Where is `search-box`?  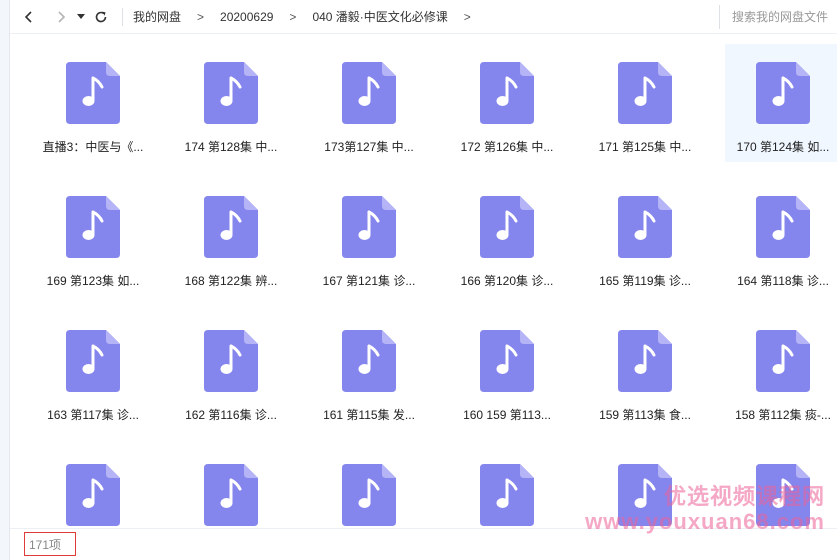
search-box is located at coordinates (778, 16).